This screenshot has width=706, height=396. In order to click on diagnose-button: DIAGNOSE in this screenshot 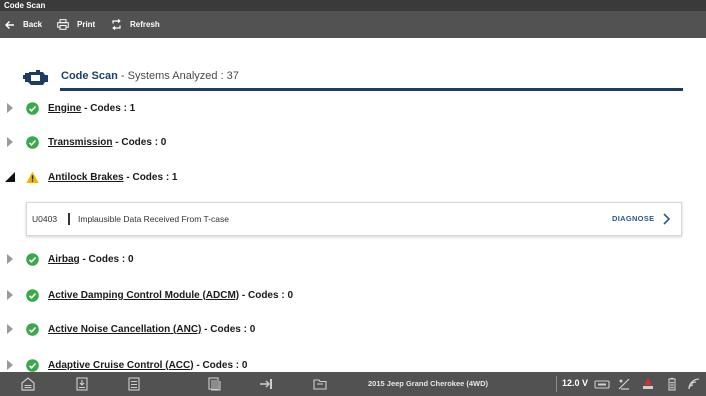, I will do `click(633, 218)`.